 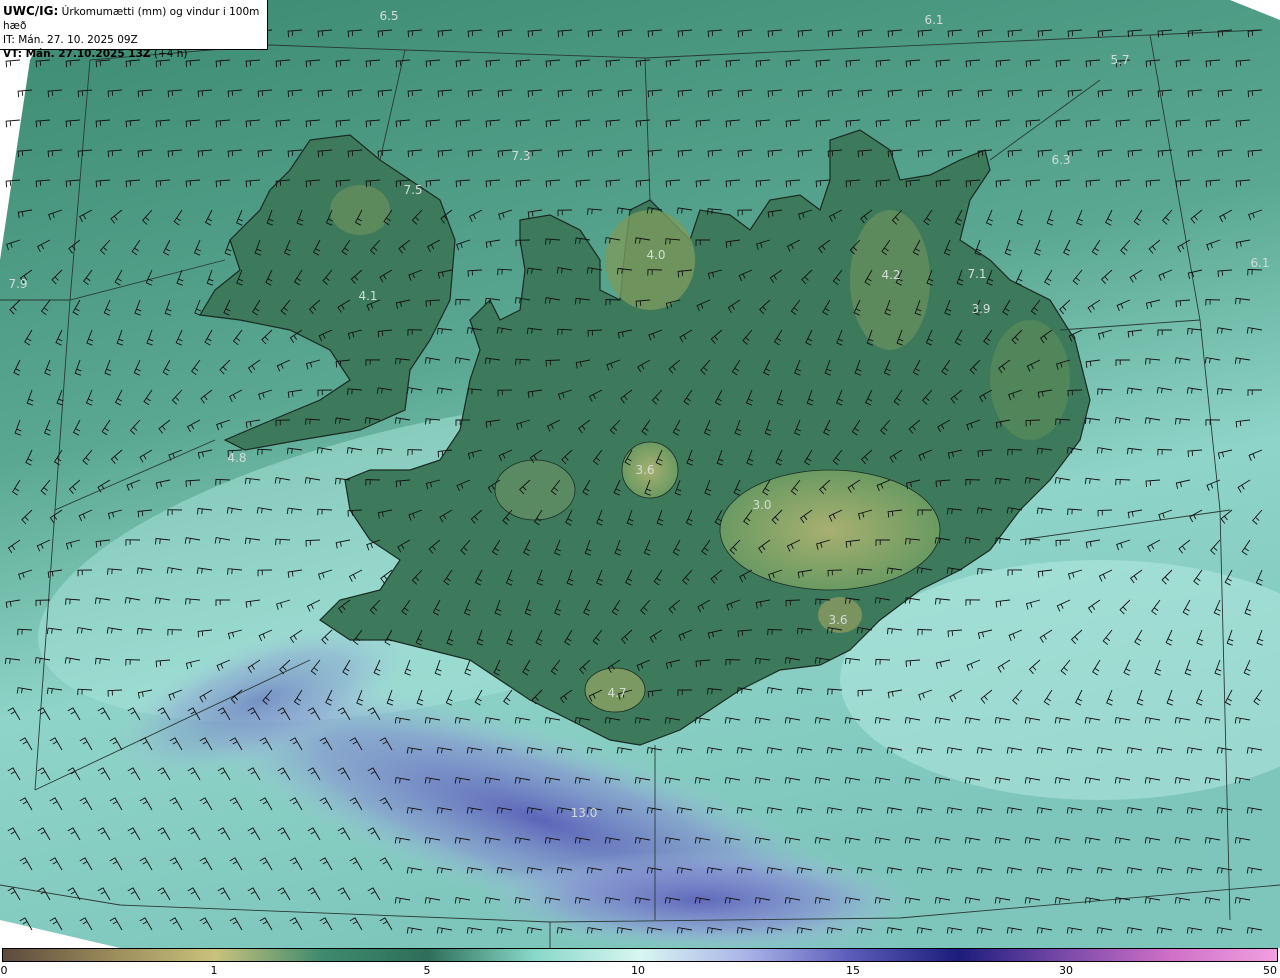 I want to click on colorbar-tick: 15, so click(x=853, y=970).